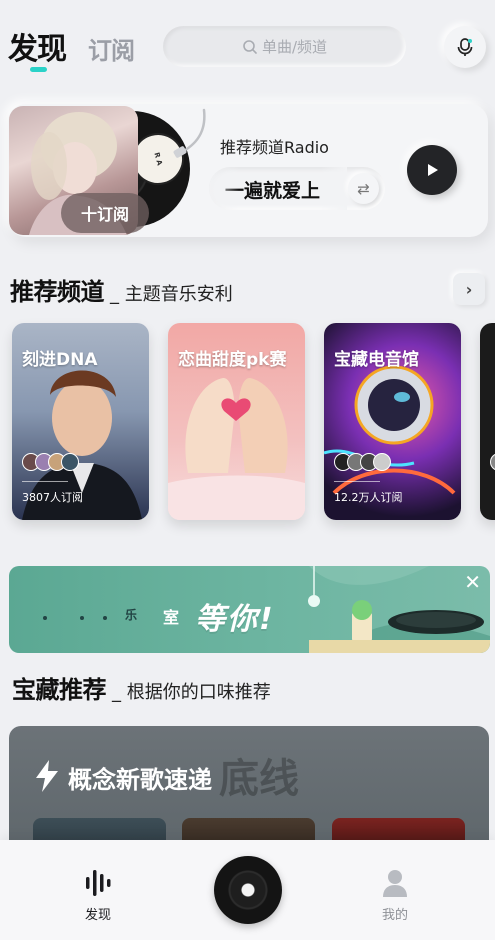 This screenshot has width=495, height=940. I want to click on section-subtitle-treasure: _ 根据你的口味推荐, so click(191, 692).